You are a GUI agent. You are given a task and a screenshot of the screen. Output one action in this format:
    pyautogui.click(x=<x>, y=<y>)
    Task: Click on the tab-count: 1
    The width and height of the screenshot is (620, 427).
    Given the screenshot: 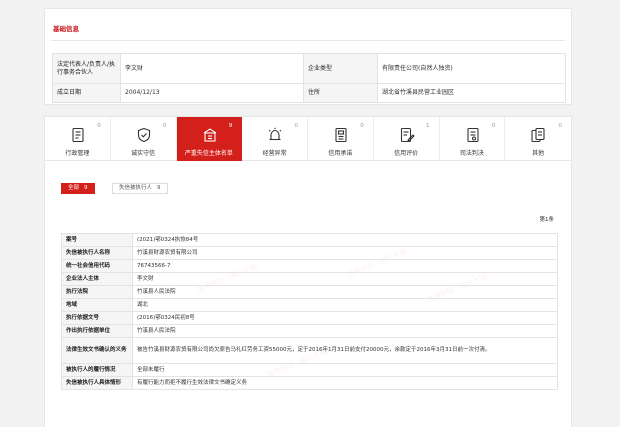 What is the action you would take?
    pyautogui.click(x=428, y=126)
    